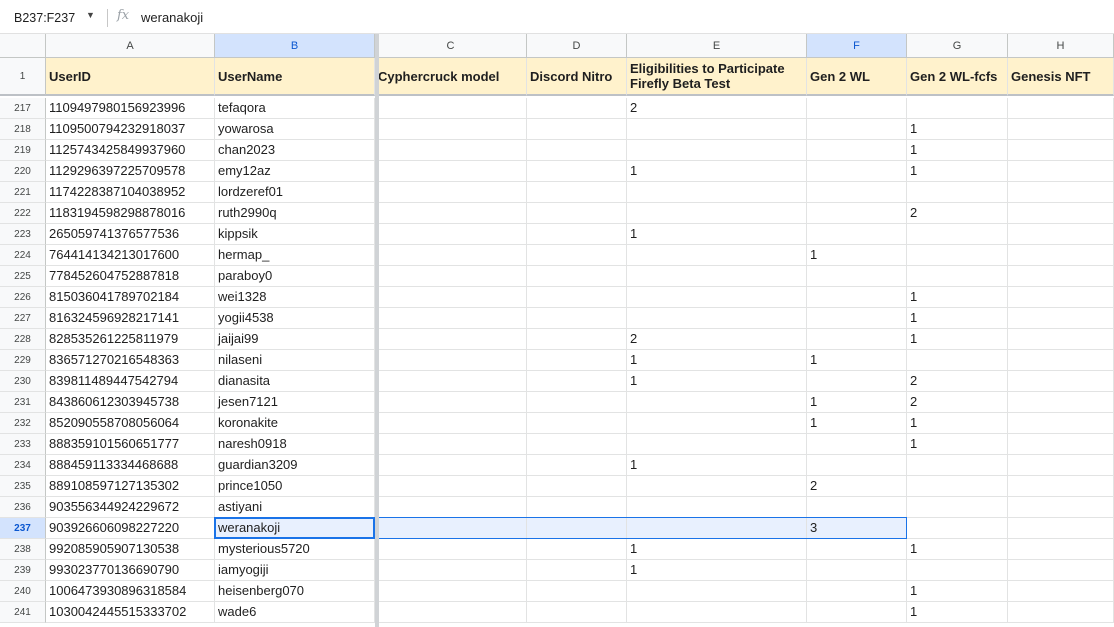  Describe the element at coordinates (295, 150) in the screenshot. I see `table-cell: chan2023` at that location.